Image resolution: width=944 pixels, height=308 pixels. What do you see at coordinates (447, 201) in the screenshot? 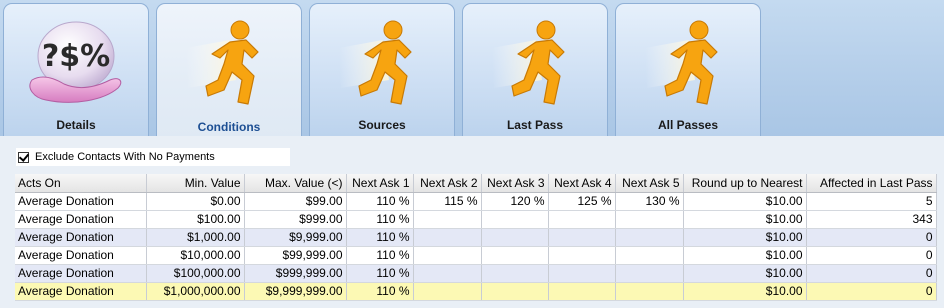
I see `cell-next-ask-2: 115 %` at bounding box center [447, 201].